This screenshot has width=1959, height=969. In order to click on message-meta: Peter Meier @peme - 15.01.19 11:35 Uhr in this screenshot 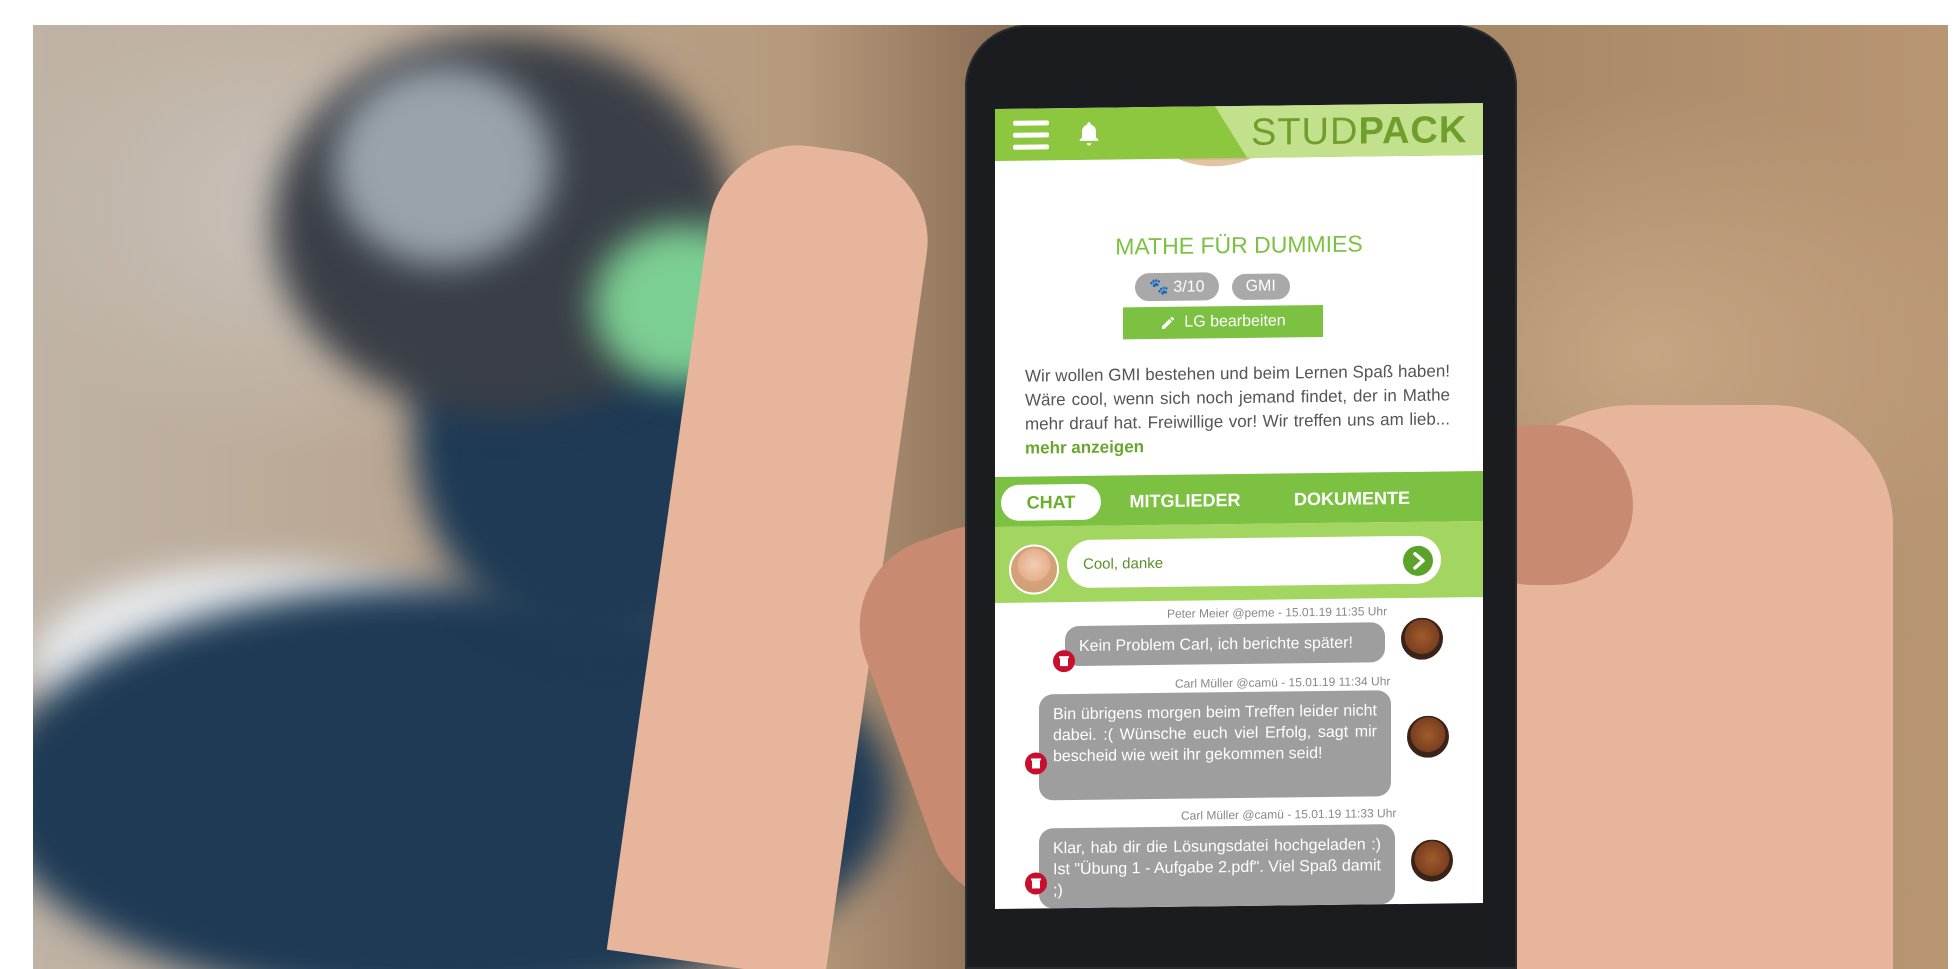, I will do `click(1277, 612)`.